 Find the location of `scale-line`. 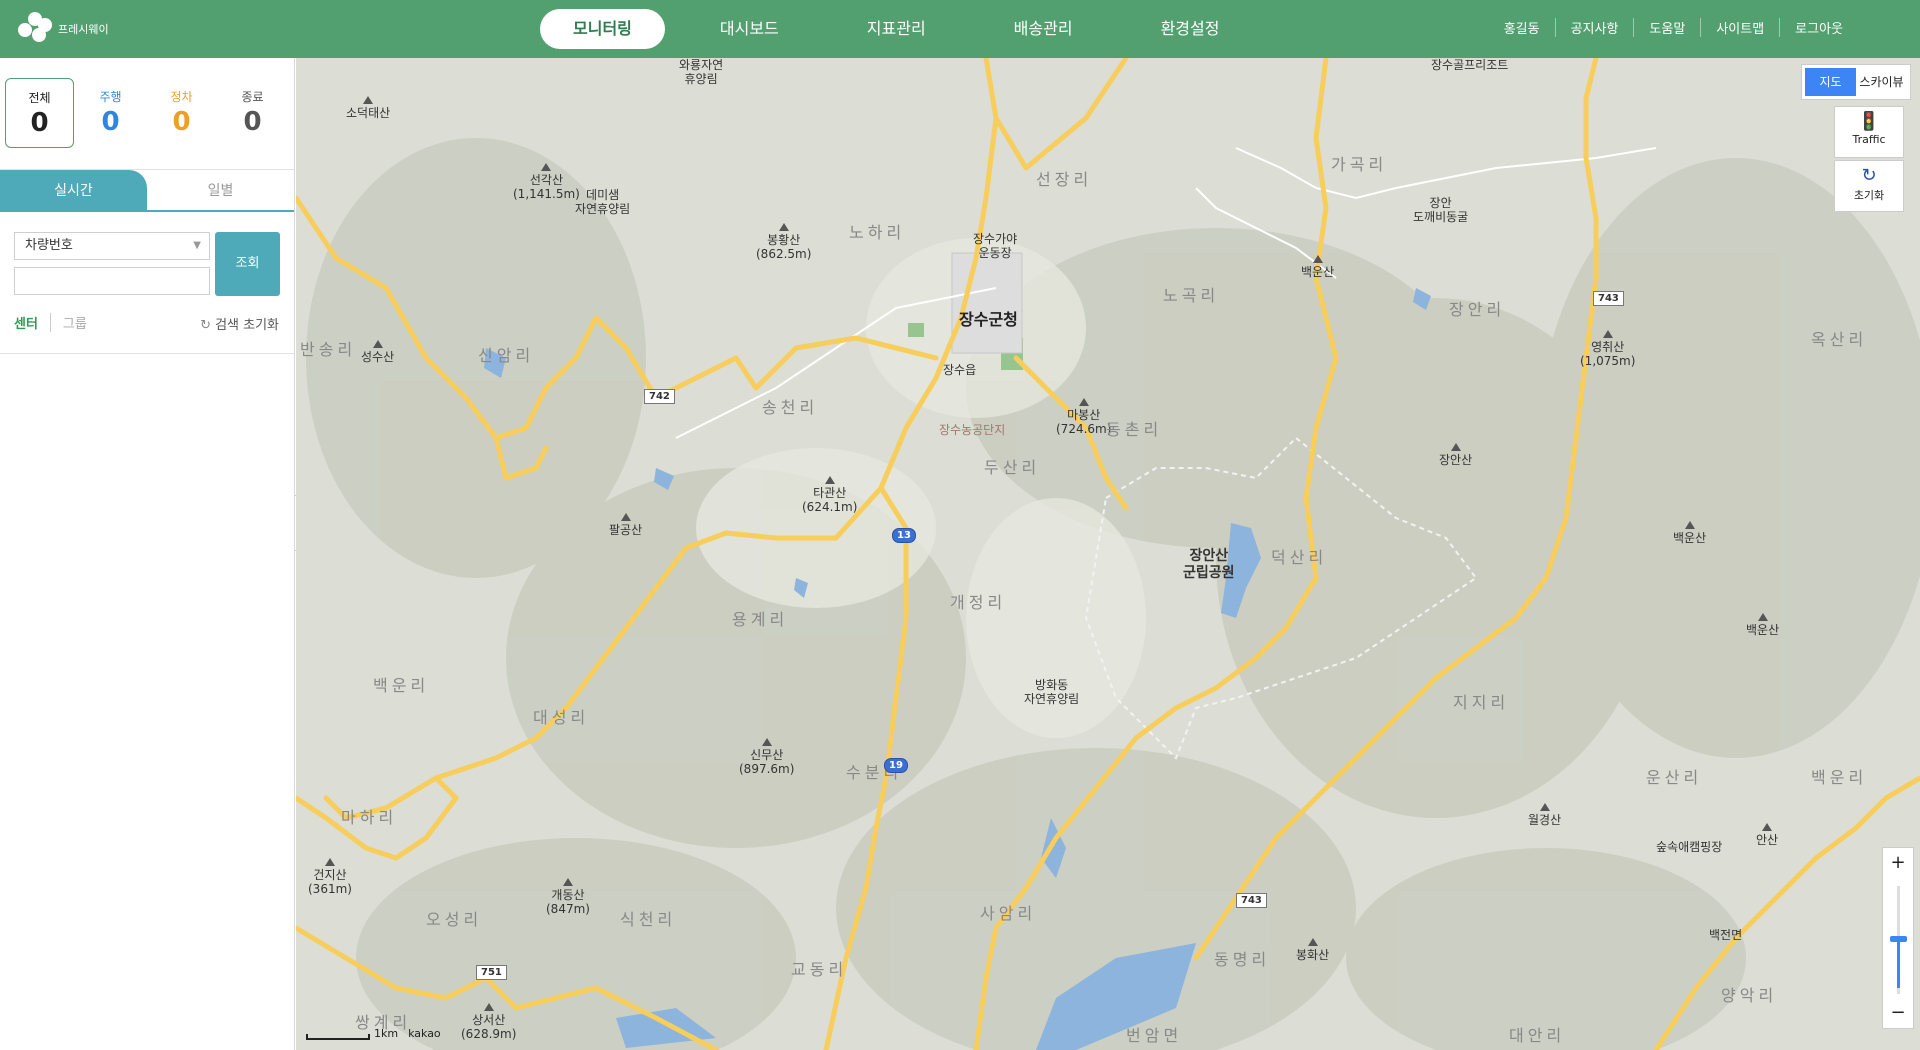

scale-line is located at coordinates (338, 1037).